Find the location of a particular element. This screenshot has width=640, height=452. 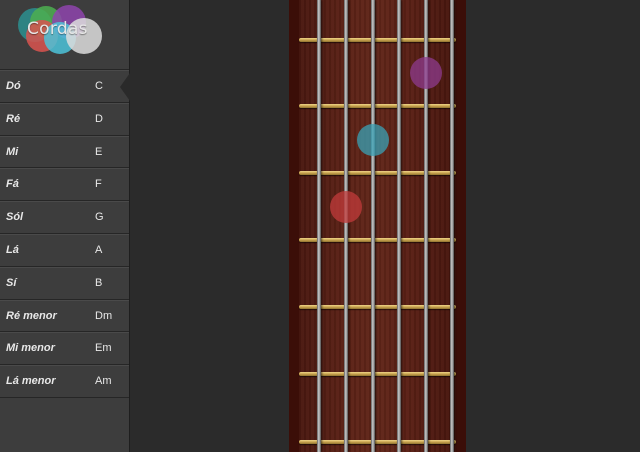

chord-symbol: F is located at coordinates (98, 184).